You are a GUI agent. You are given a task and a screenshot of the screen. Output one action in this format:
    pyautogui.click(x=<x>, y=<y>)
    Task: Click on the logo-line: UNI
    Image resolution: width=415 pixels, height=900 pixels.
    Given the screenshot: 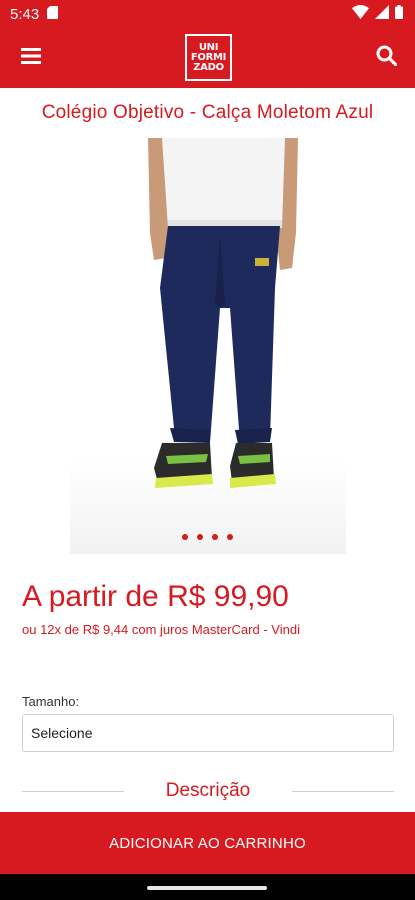 What is the action you would take?
    pyautogui.click(x=208, y=47)
    